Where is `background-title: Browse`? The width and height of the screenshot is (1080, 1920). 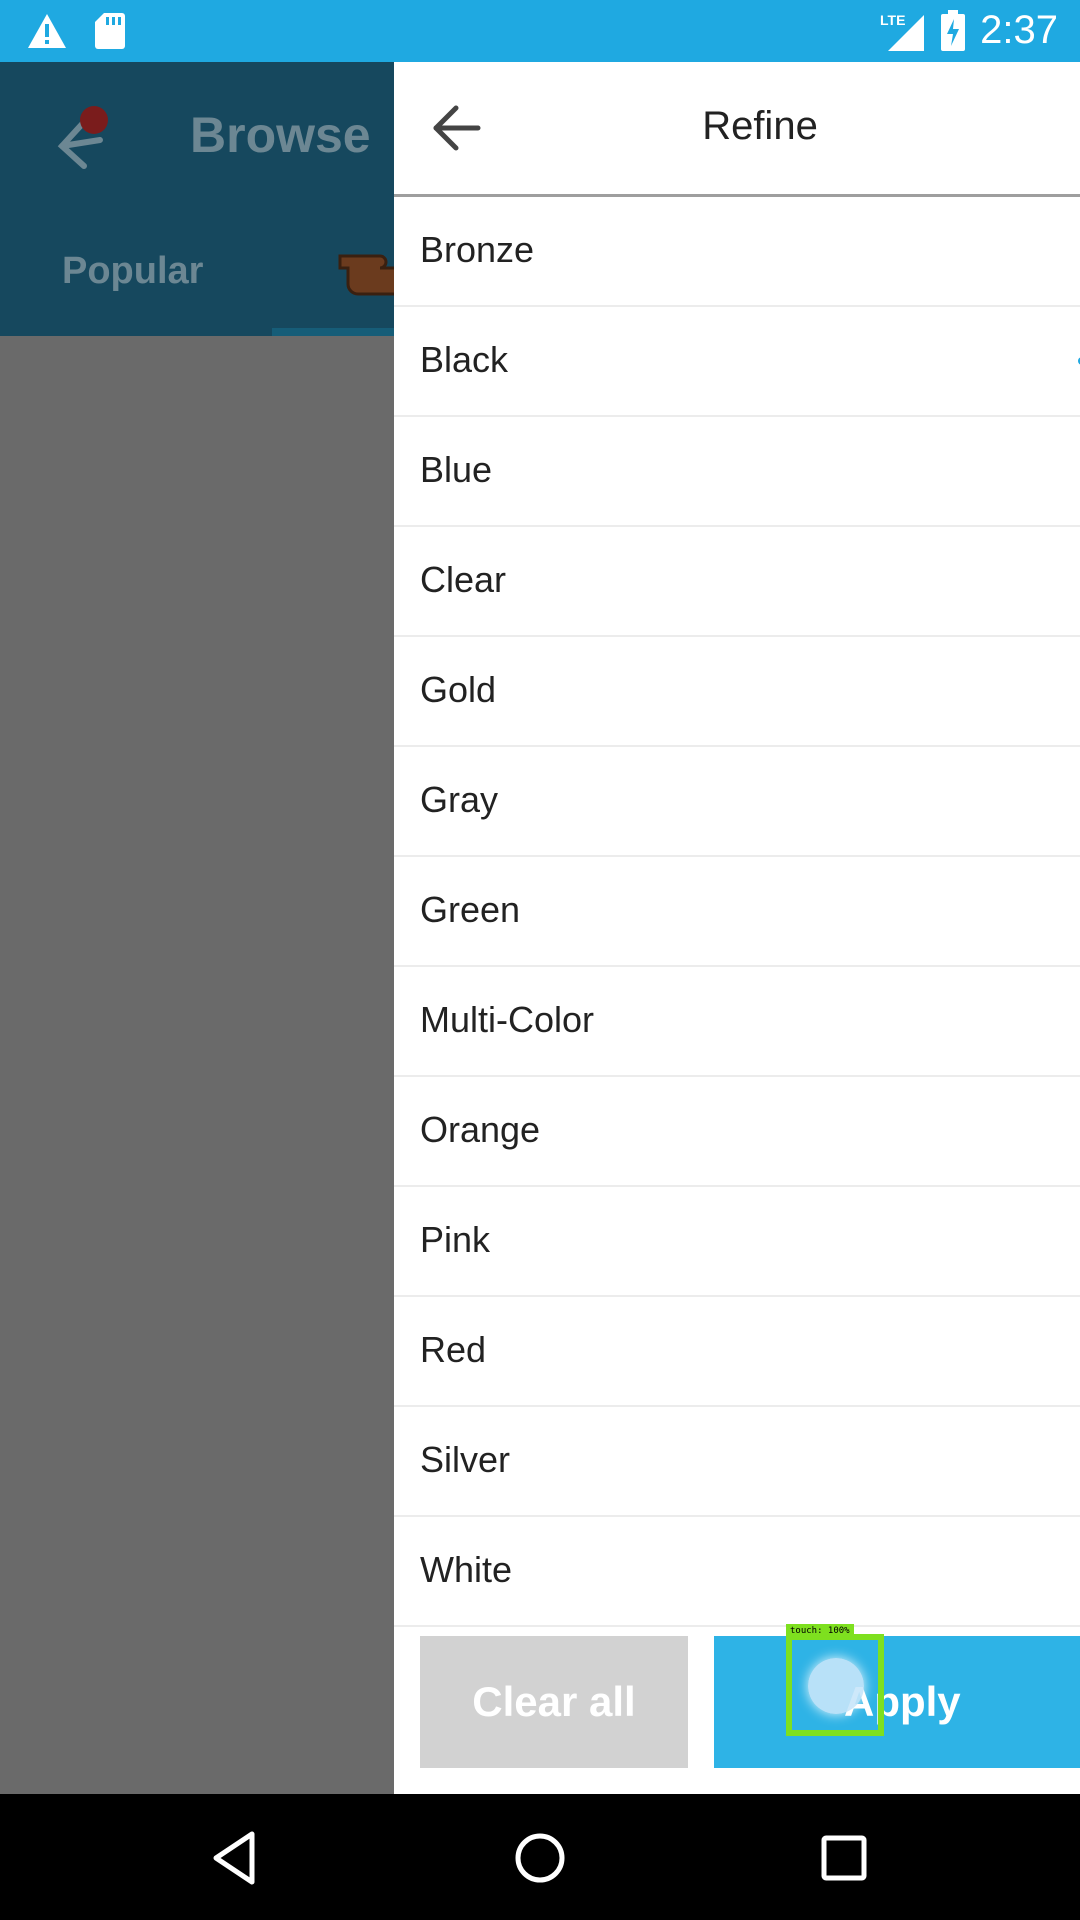
background-title: Browse is located at coordinates (280, 135).